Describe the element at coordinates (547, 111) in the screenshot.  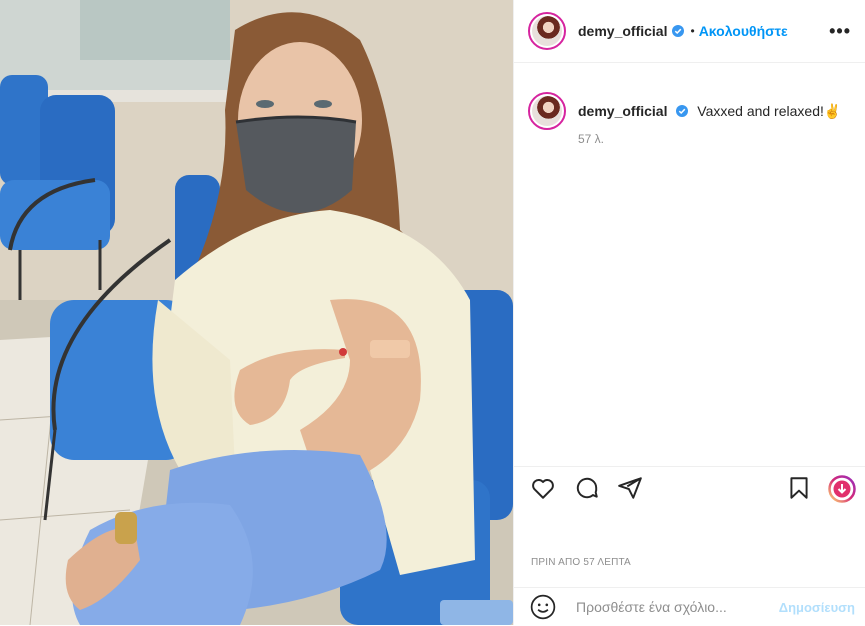
I see `caption-avatar` at that location.